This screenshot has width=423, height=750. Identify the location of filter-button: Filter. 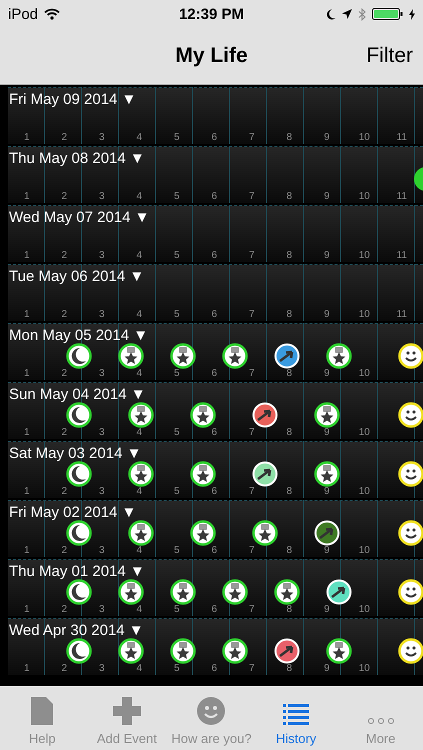
(389, 56).